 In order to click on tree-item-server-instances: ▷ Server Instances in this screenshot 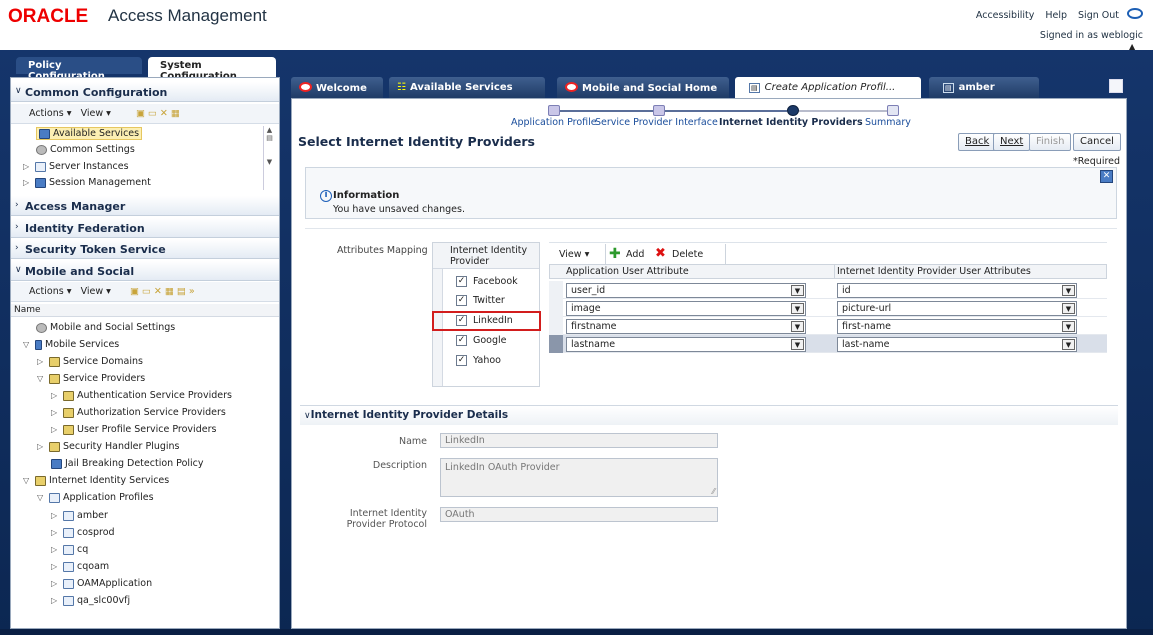, I will do `click(76, 166)`.